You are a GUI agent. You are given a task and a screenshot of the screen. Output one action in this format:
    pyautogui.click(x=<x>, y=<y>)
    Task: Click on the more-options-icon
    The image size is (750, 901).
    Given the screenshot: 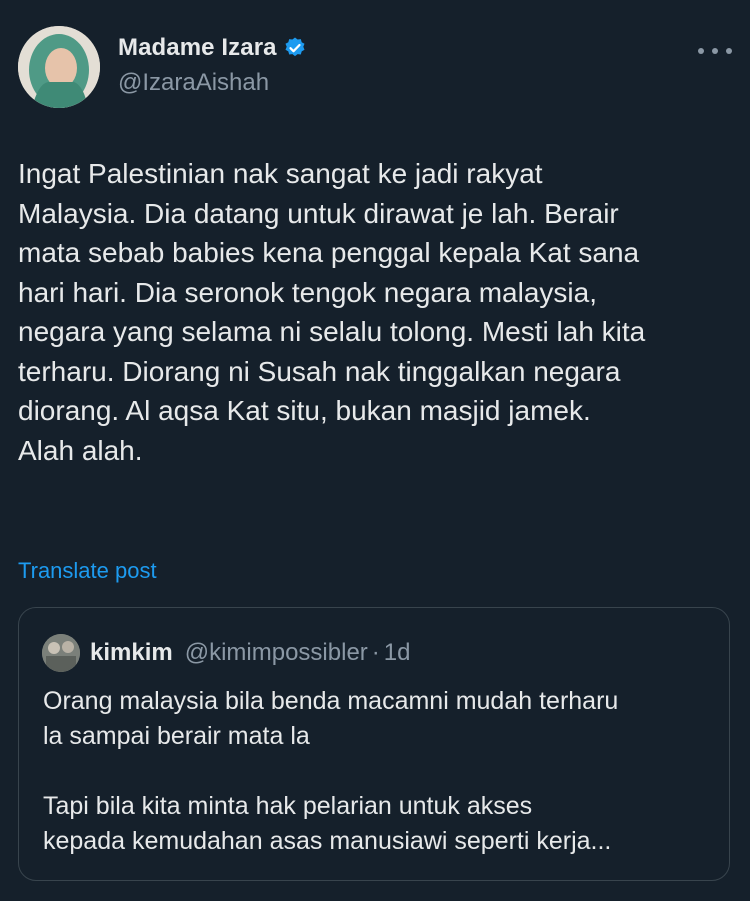 What is the action you would take?
    pyautogui.click(x=715, y=51)
    